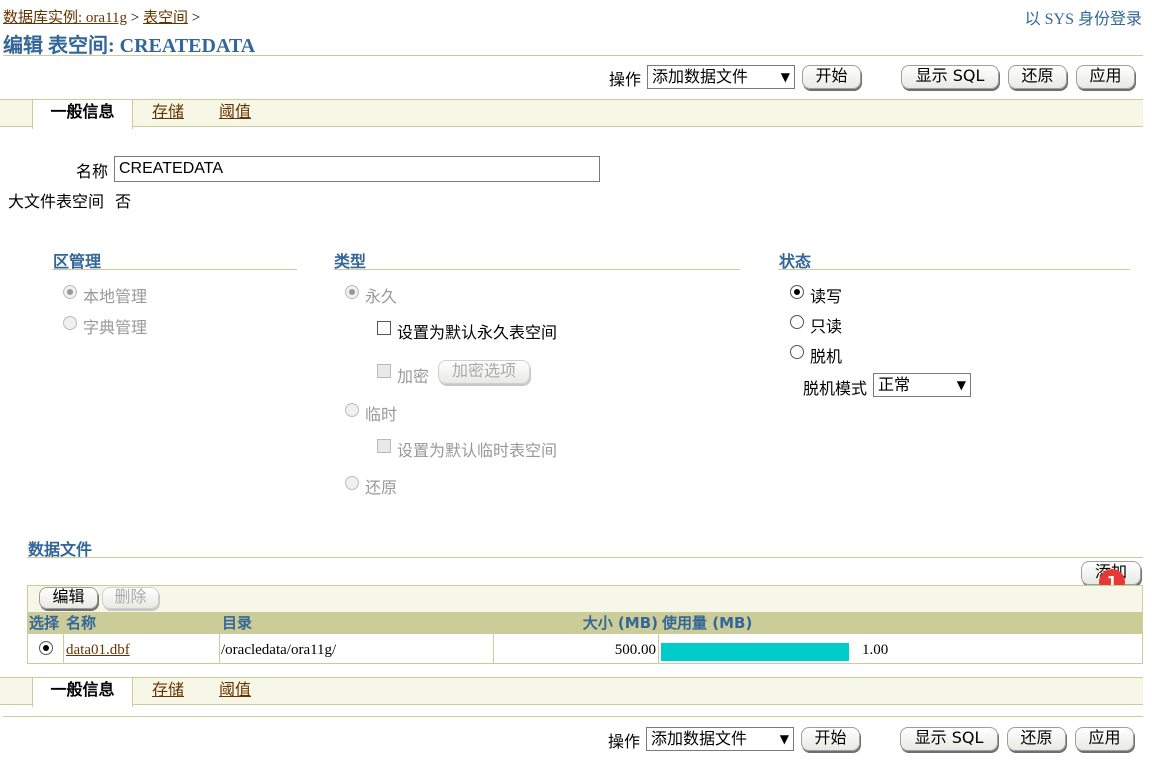 This screenshot has height=762, width=1152. What do you see at coordinates (797, 322) in the screenshot?
I see `status-read-only-radio` at bounding box center [797, 322].